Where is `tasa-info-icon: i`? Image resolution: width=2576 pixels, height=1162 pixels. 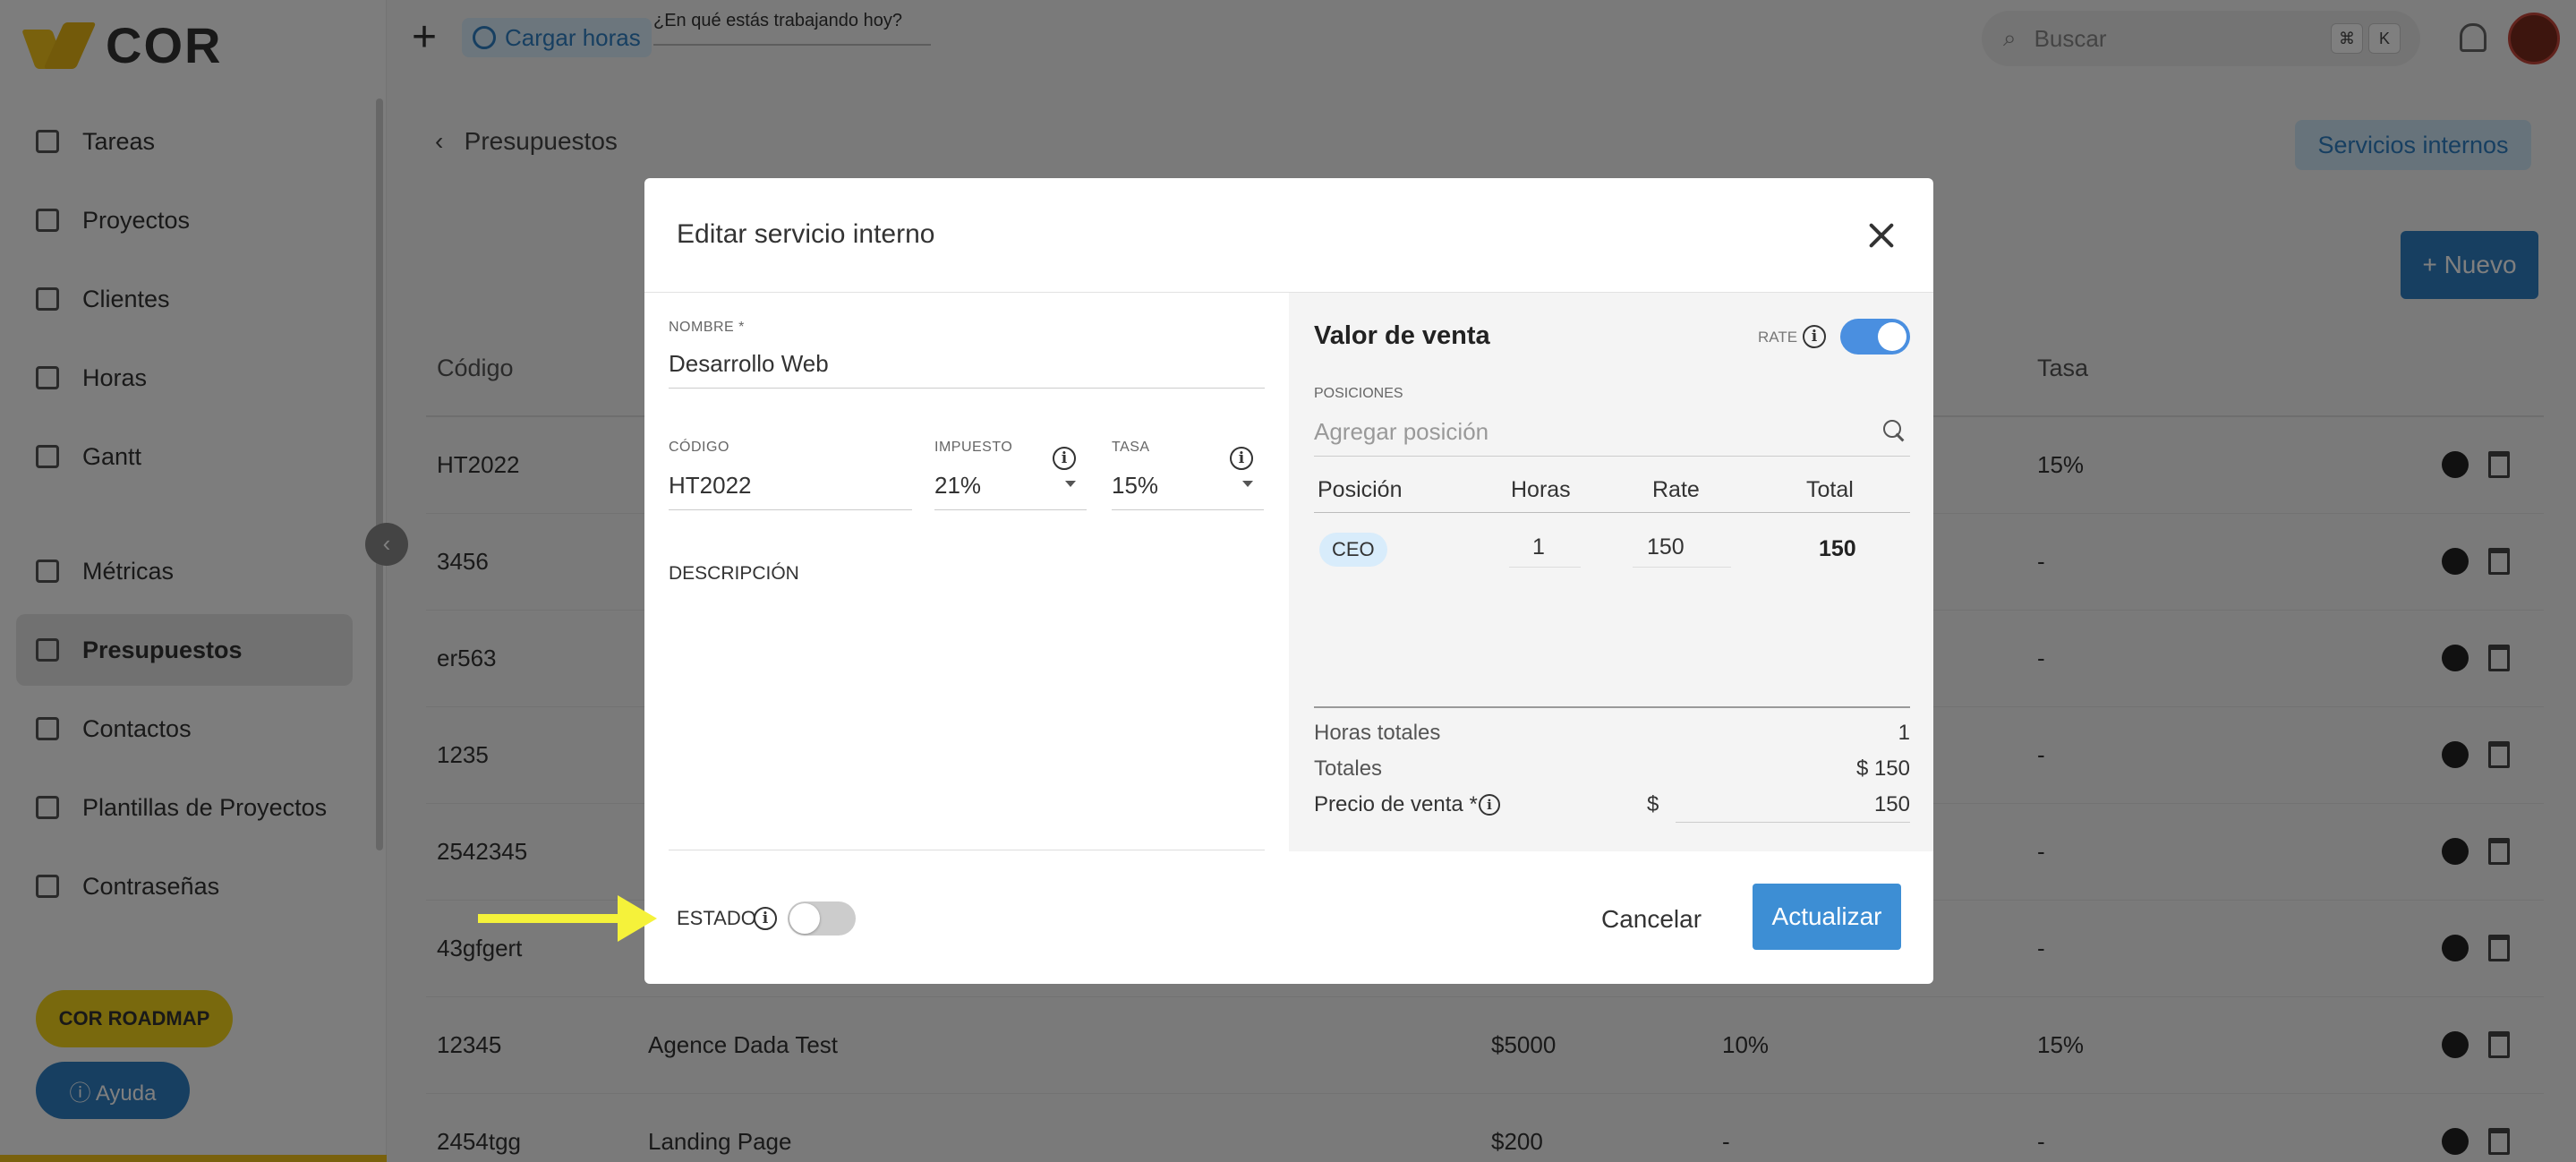
tasa-info-icon: i is located at coordinates (1241, 458).